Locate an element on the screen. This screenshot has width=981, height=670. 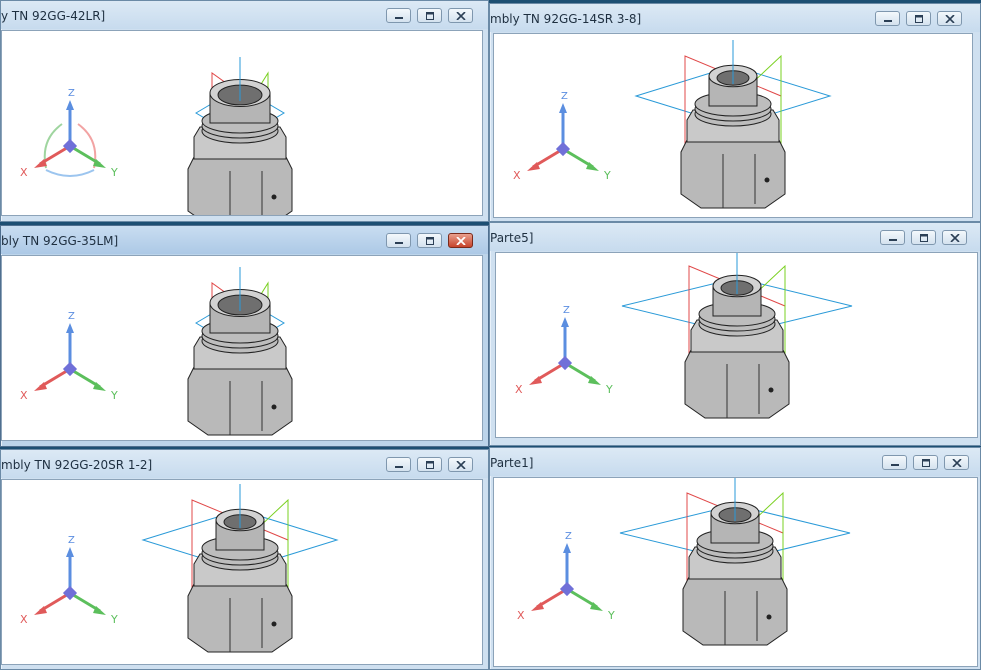
window-title: Parte5] is located at coordinates (512, 238).